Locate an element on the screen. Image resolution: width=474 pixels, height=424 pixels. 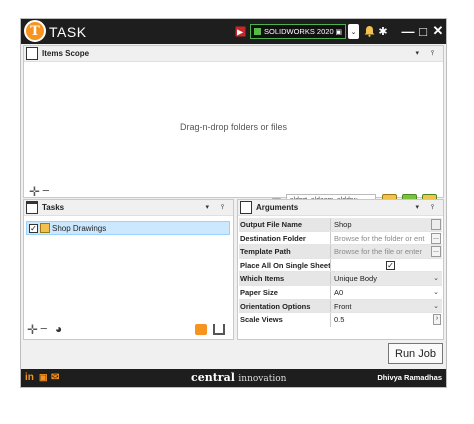
remove-task-icon: − is located at coordinates (44, 328).